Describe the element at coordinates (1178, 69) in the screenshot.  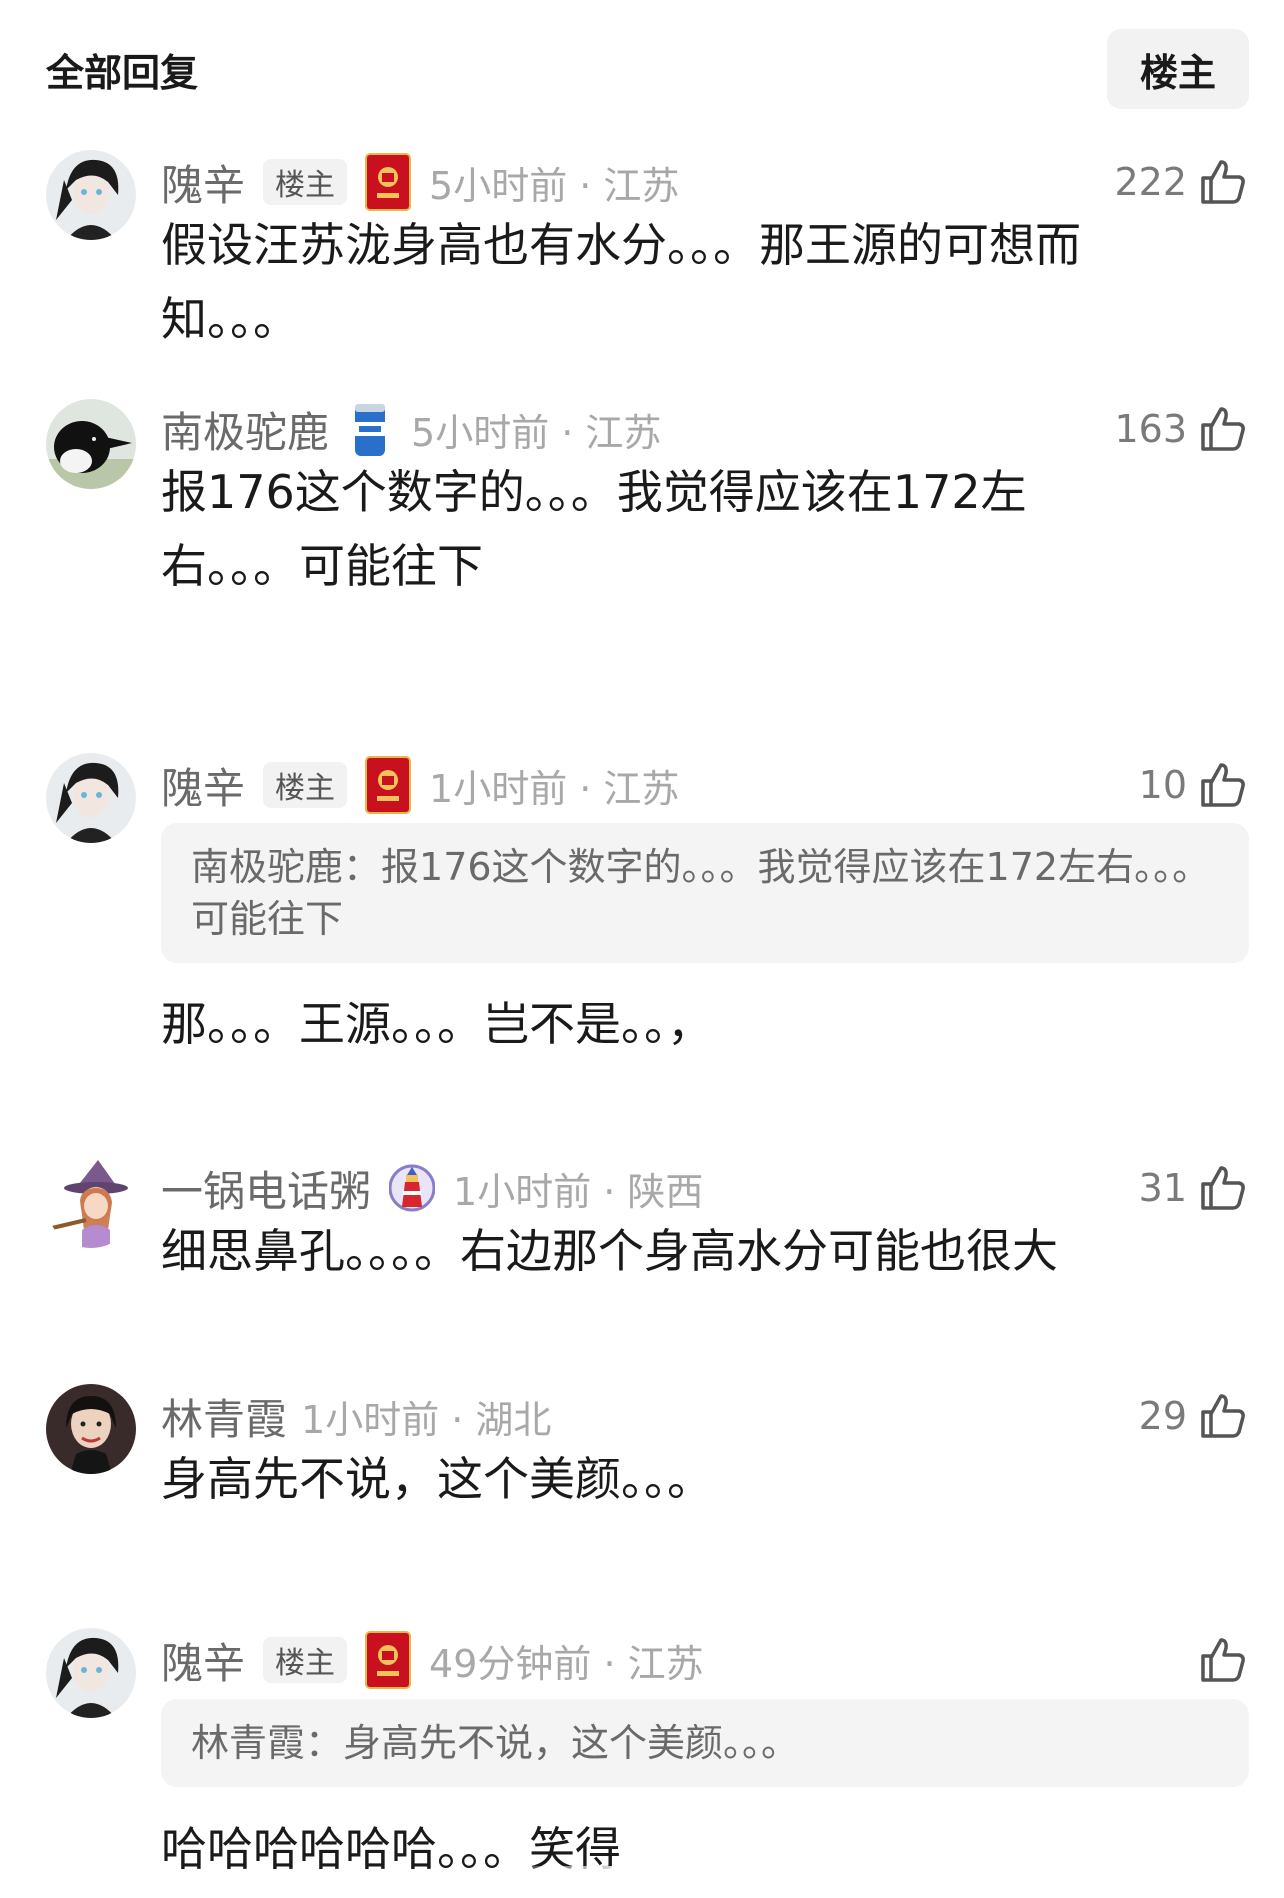
I see `op-only-filter-button: 楼主` at that location.